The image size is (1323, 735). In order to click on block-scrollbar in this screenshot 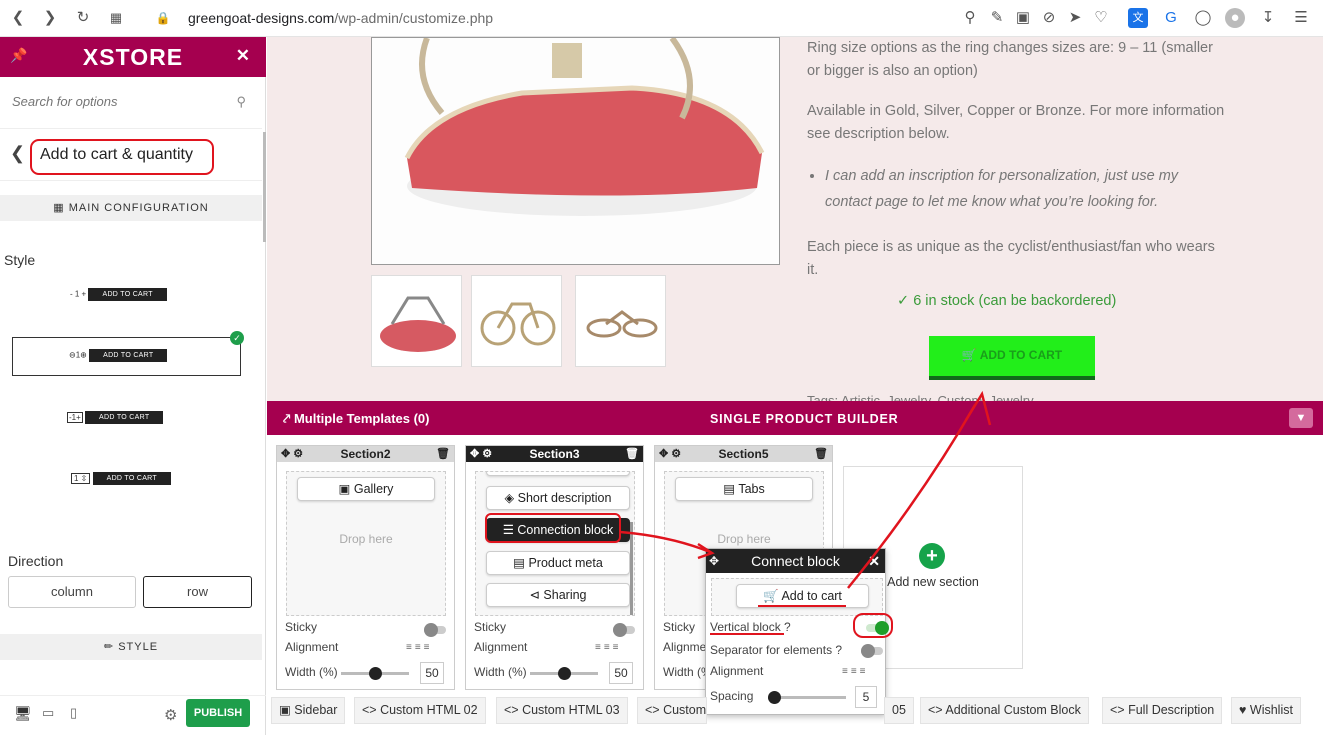, I will do `click(631, 568)`.